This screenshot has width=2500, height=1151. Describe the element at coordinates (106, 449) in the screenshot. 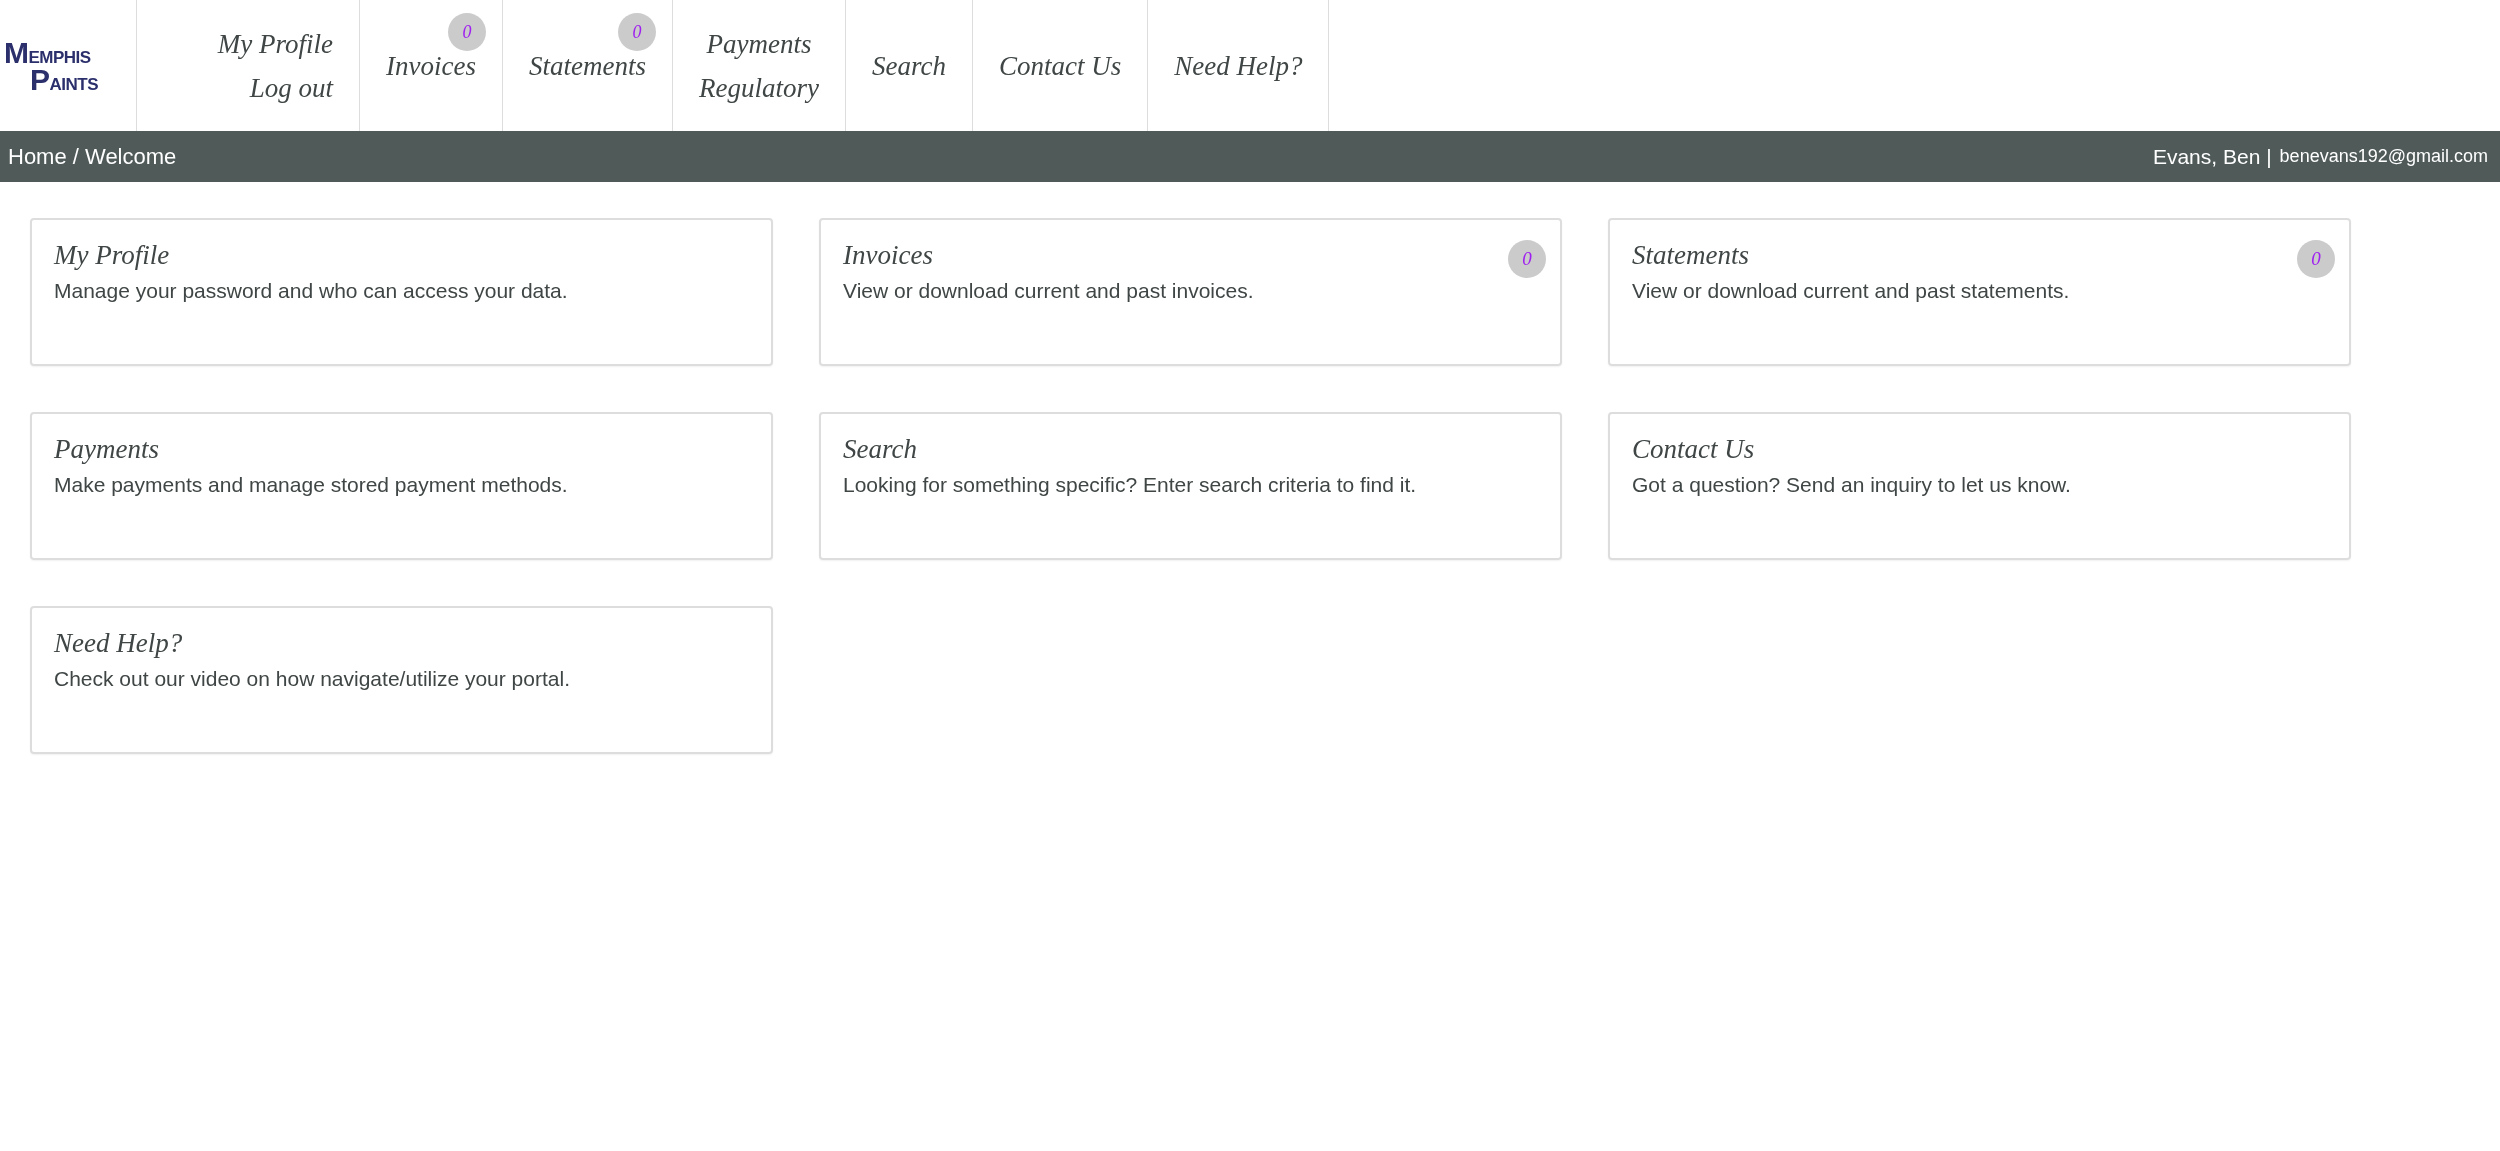

I see `card-title: Payments` at that location.